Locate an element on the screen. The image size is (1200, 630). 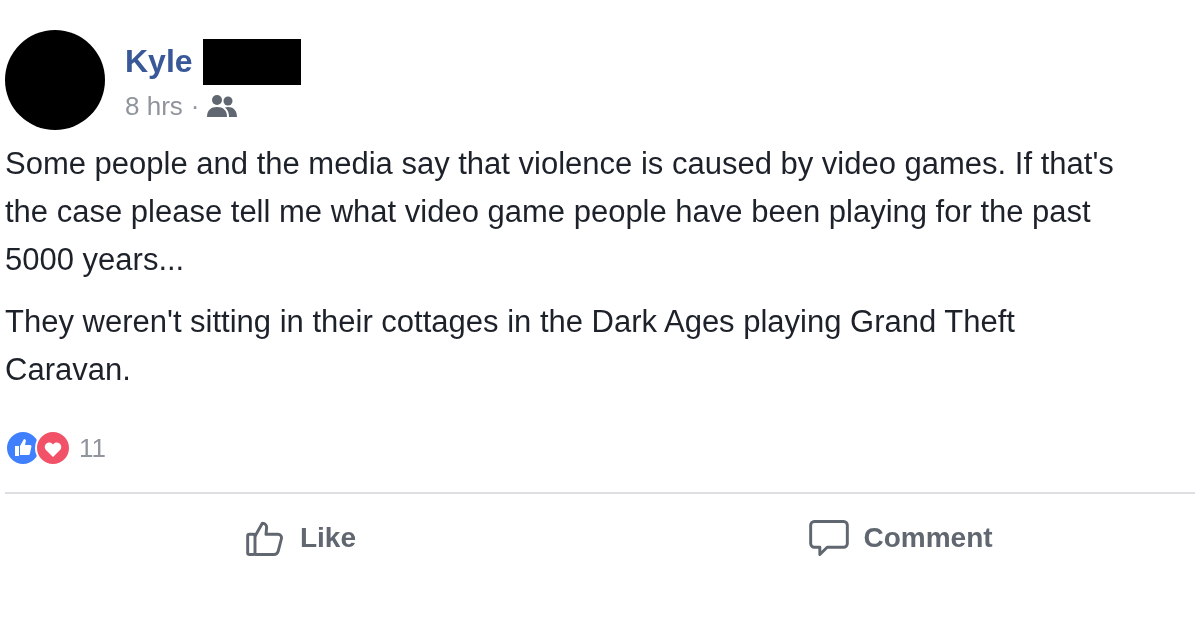
post-time: 8 hrs is located at coordinates (154, 106).